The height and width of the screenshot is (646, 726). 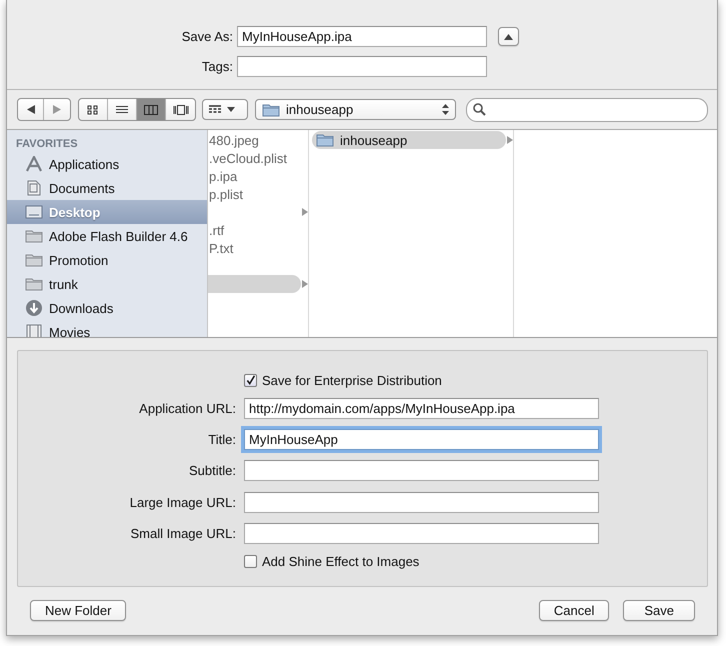 What do you see at coordinates (187, 408) in the screenshot?
I see `field-label: Application URL:` at bounding box center [187, 408].